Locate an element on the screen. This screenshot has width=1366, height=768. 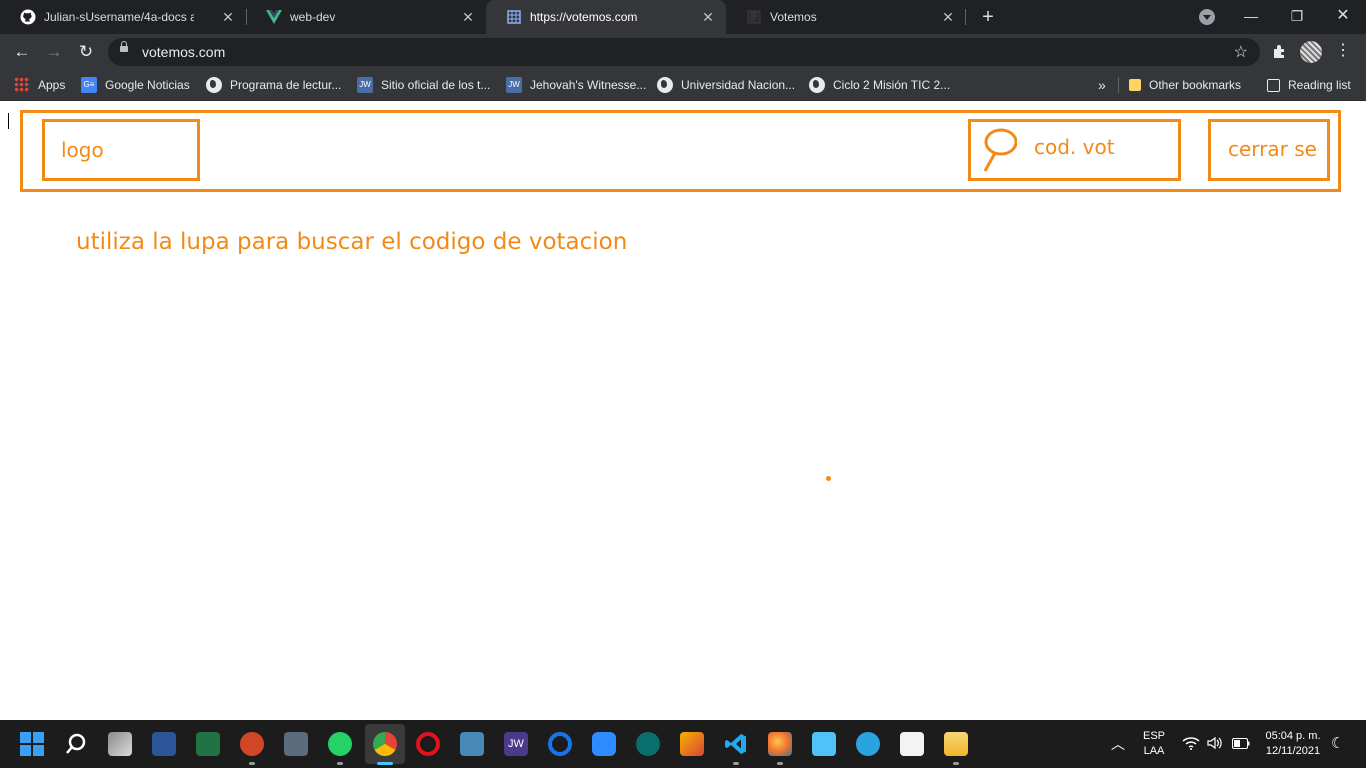
start-menu-icon is located at coordinates (32, 744).